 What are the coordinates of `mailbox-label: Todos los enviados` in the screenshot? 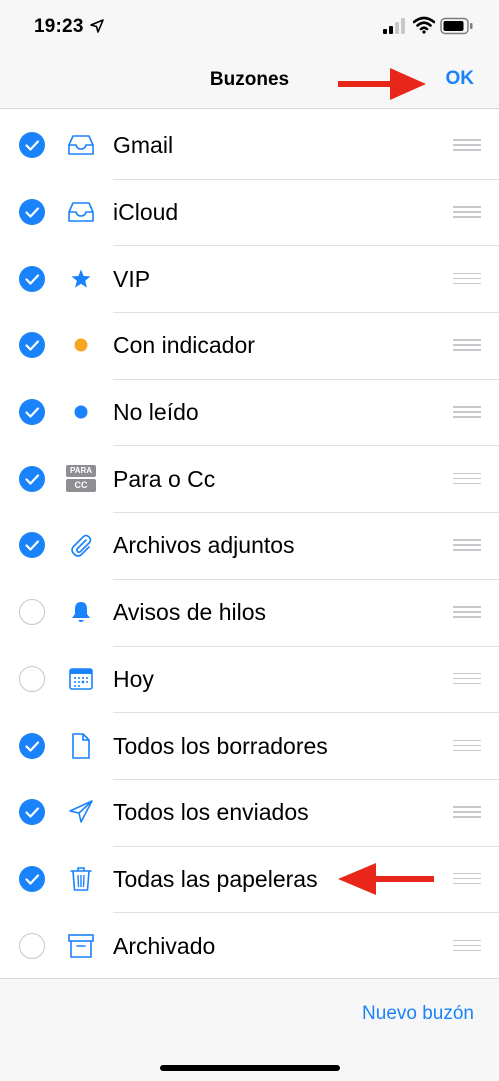 It's located at (211, 812).